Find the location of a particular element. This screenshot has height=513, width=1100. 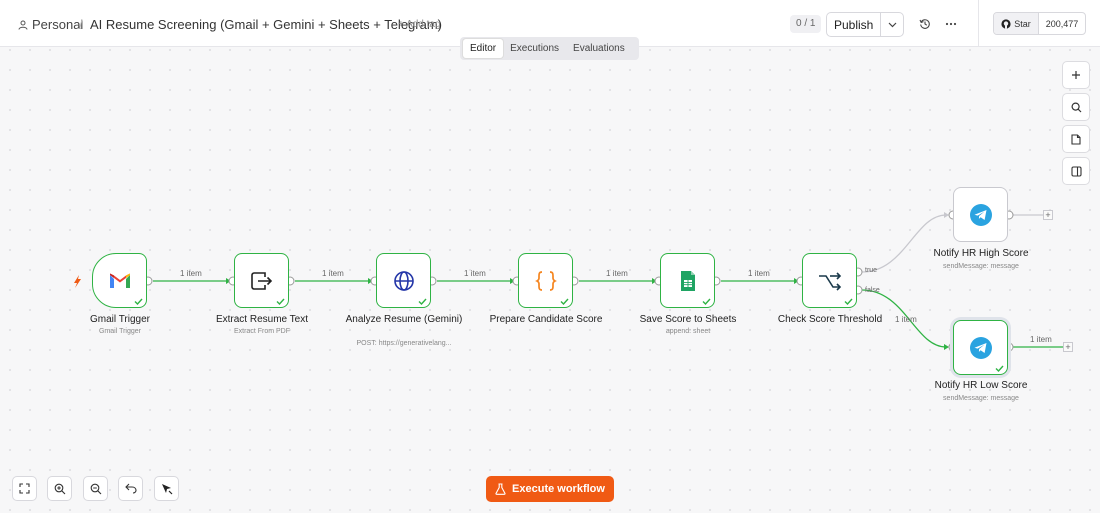

google-sheets-icon is located at coordinates (687, 280).